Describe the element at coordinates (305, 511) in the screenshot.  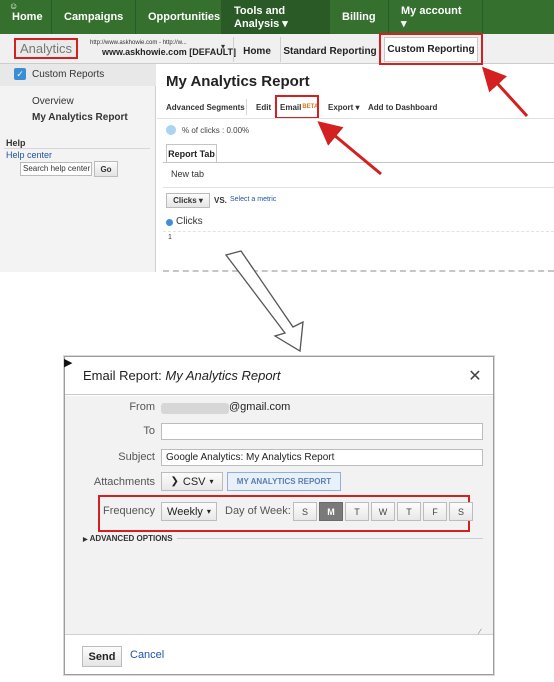
I see `day-sunday-button: S` at that location.